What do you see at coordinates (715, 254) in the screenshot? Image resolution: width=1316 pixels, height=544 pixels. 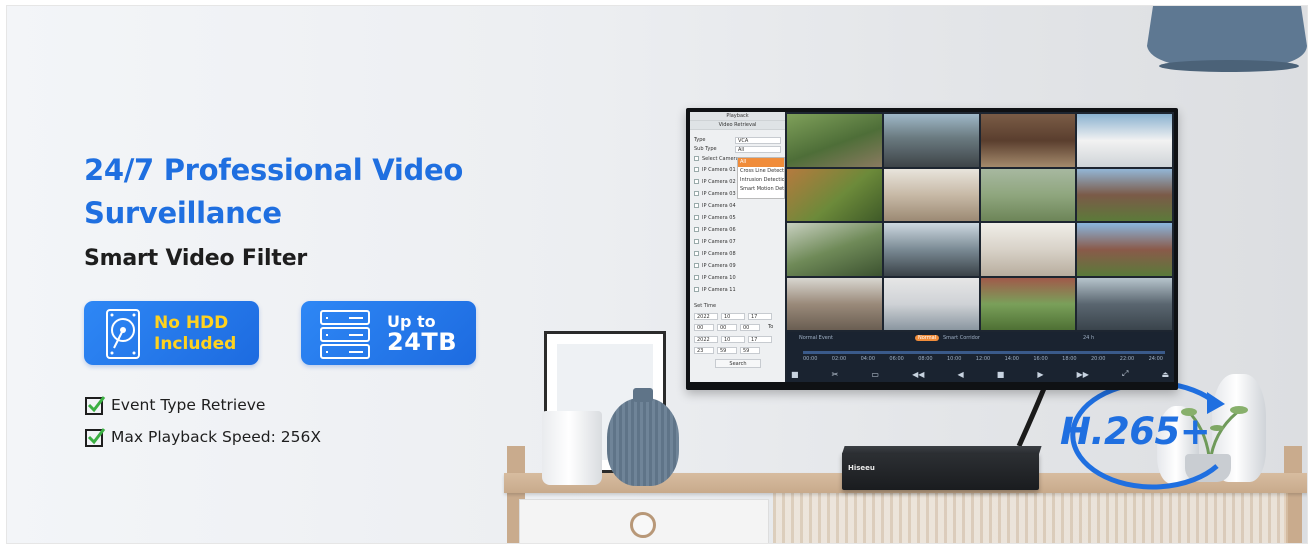 I see `camera-row: IP Camera 08` at bounding box center [715, 254].